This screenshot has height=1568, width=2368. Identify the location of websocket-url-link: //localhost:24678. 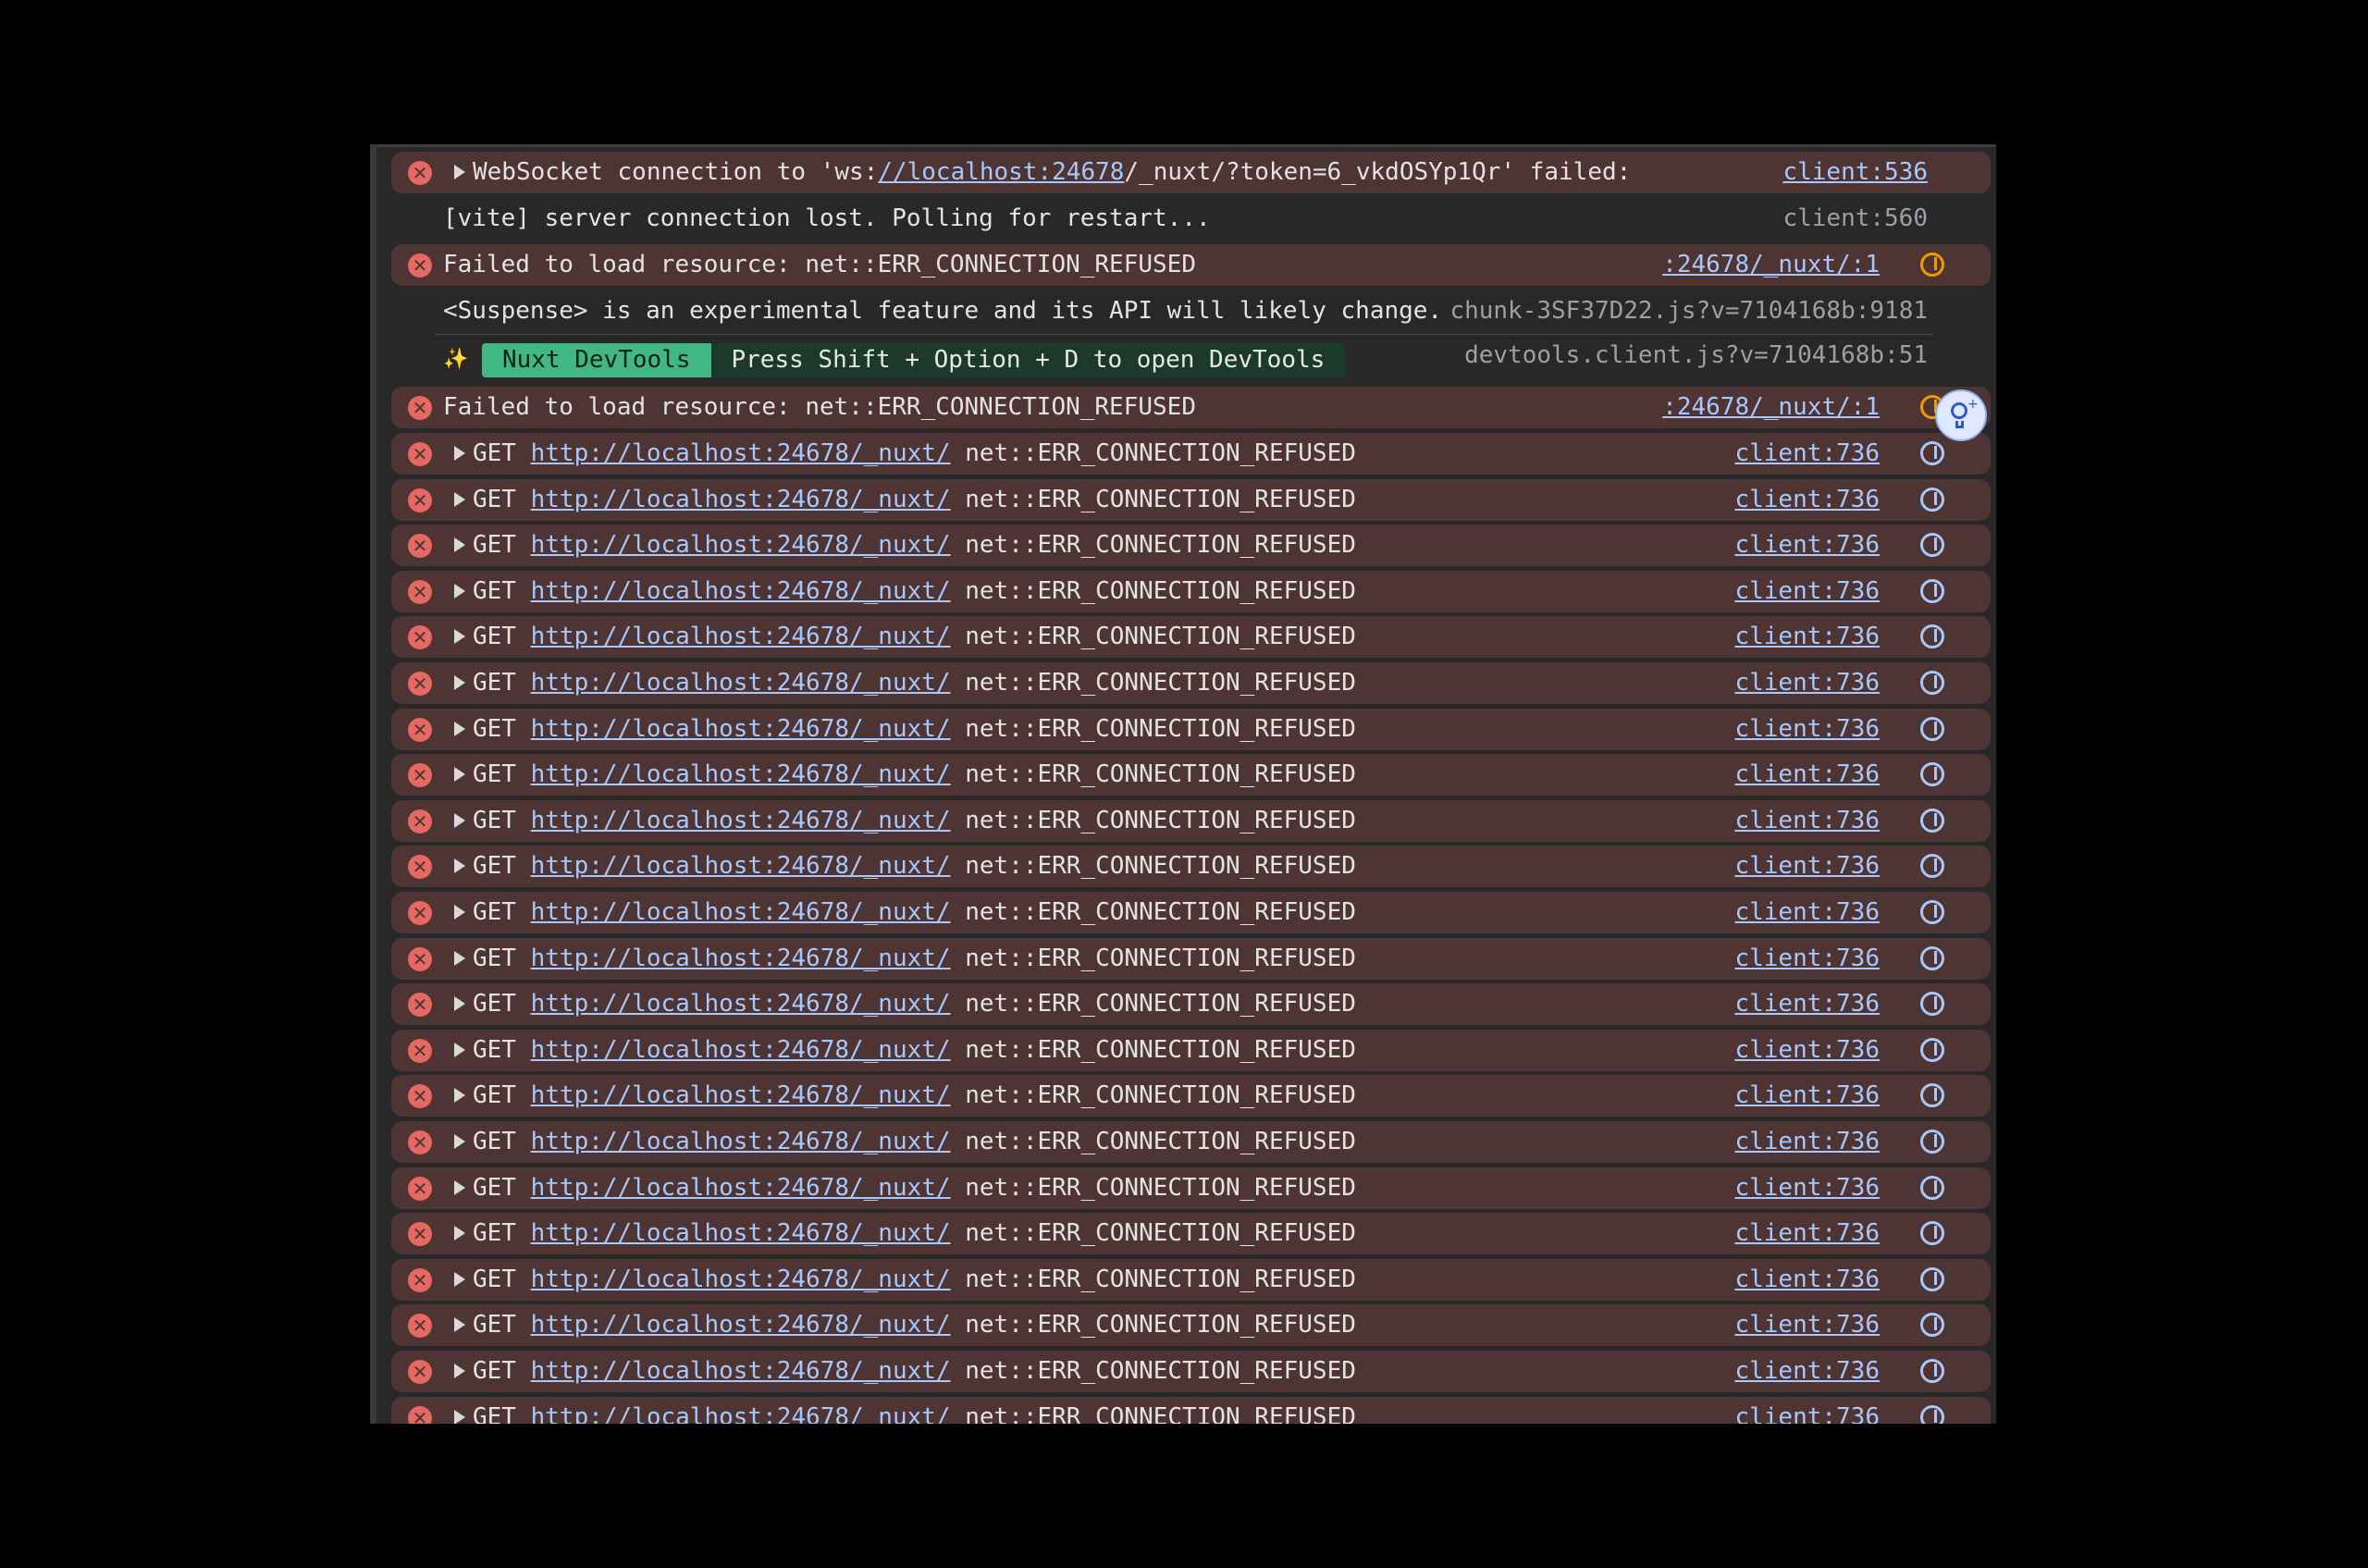
(1001, 172).